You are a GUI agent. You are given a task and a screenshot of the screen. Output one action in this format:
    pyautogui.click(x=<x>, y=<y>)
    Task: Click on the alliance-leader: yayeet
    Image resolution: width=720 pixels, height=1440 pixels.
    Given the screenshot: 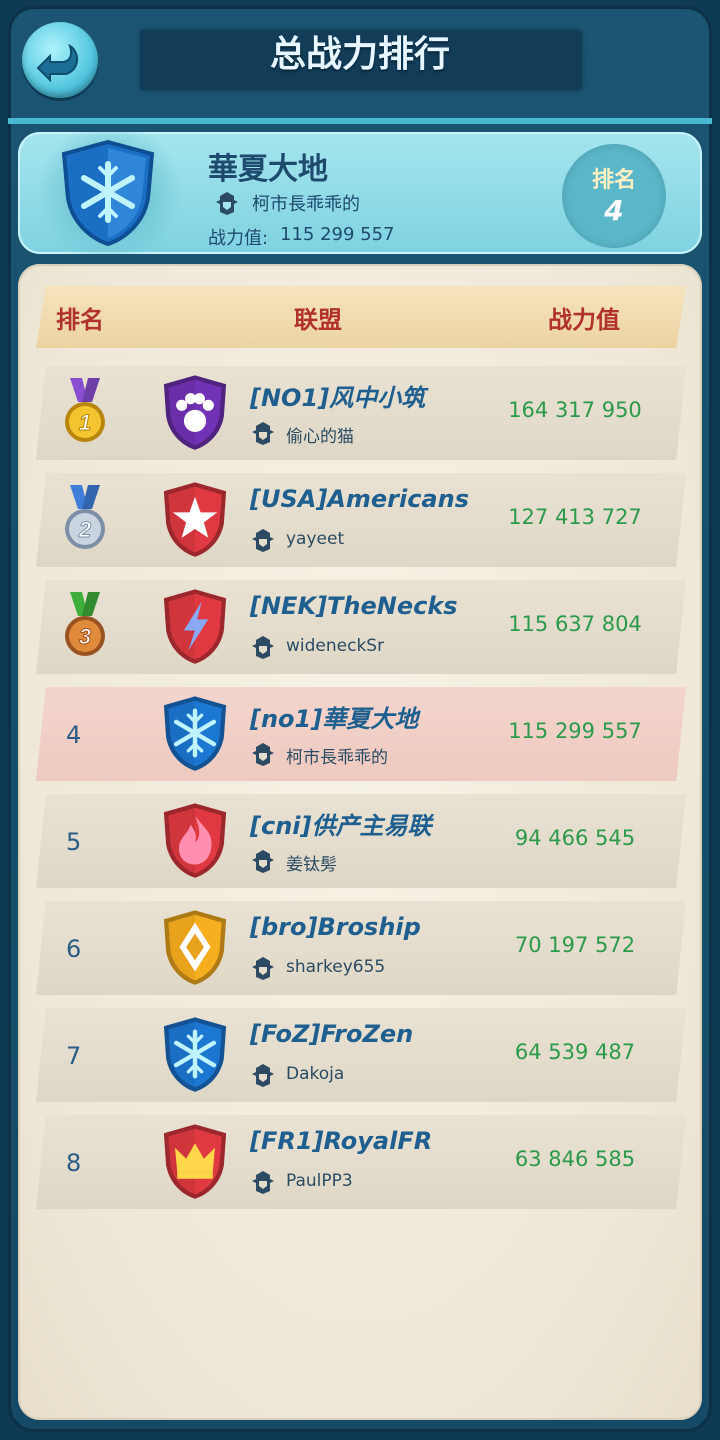 What is the action you would take?
    pyautogui.click(x=315, y=539)
    